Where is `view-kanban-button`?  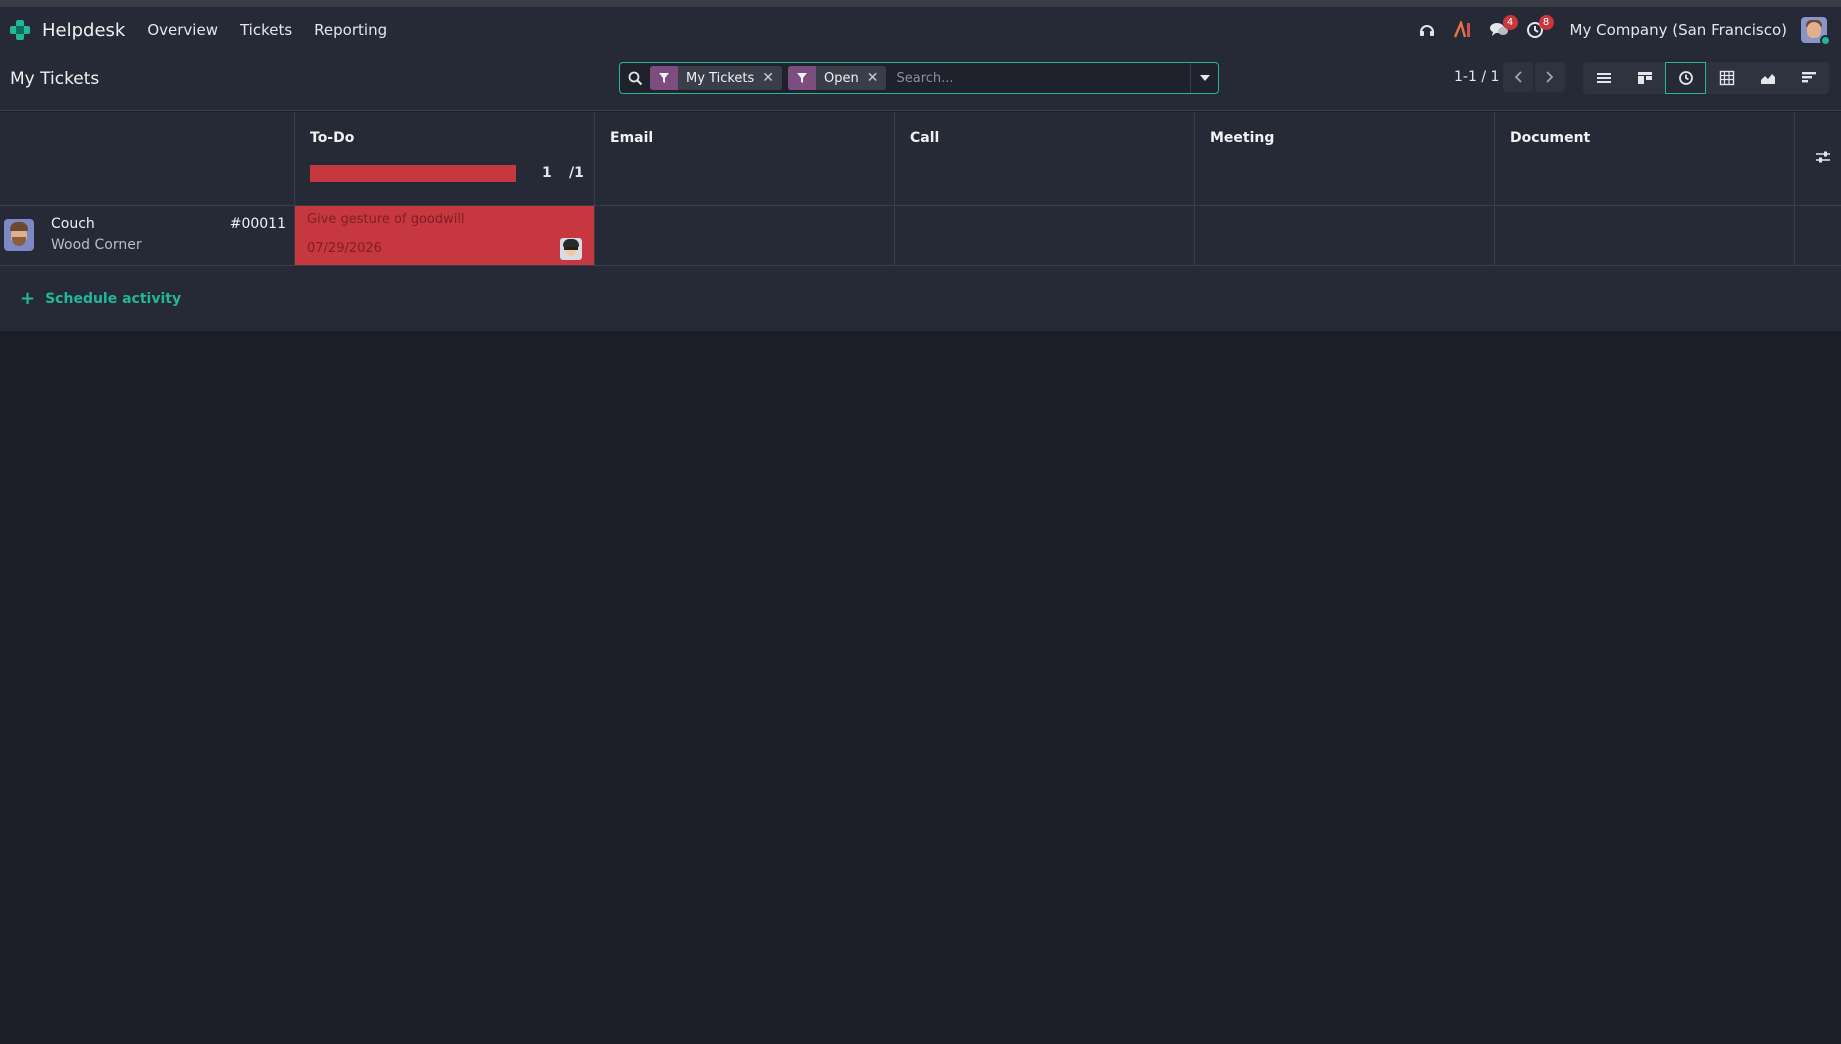 view-kanban-button is located at coordinates (1644, 78).